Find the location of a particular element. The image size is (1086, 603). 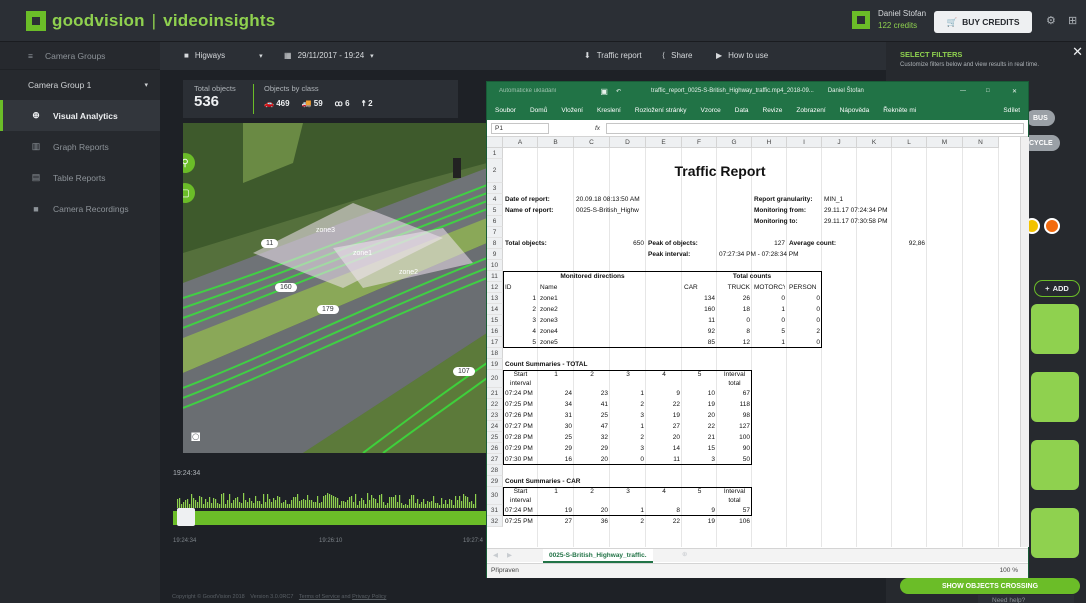

formula-input is located at coordinates (815, 128).